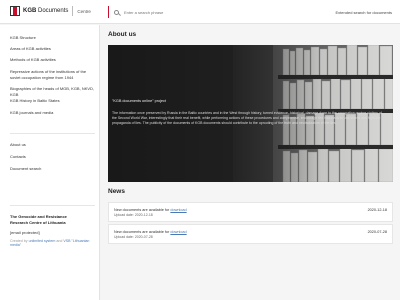  Describe the element at coordinates (52, 60) in the screenshot. I see `sidebar-item-methods: Methods of KGB activities` at that location.